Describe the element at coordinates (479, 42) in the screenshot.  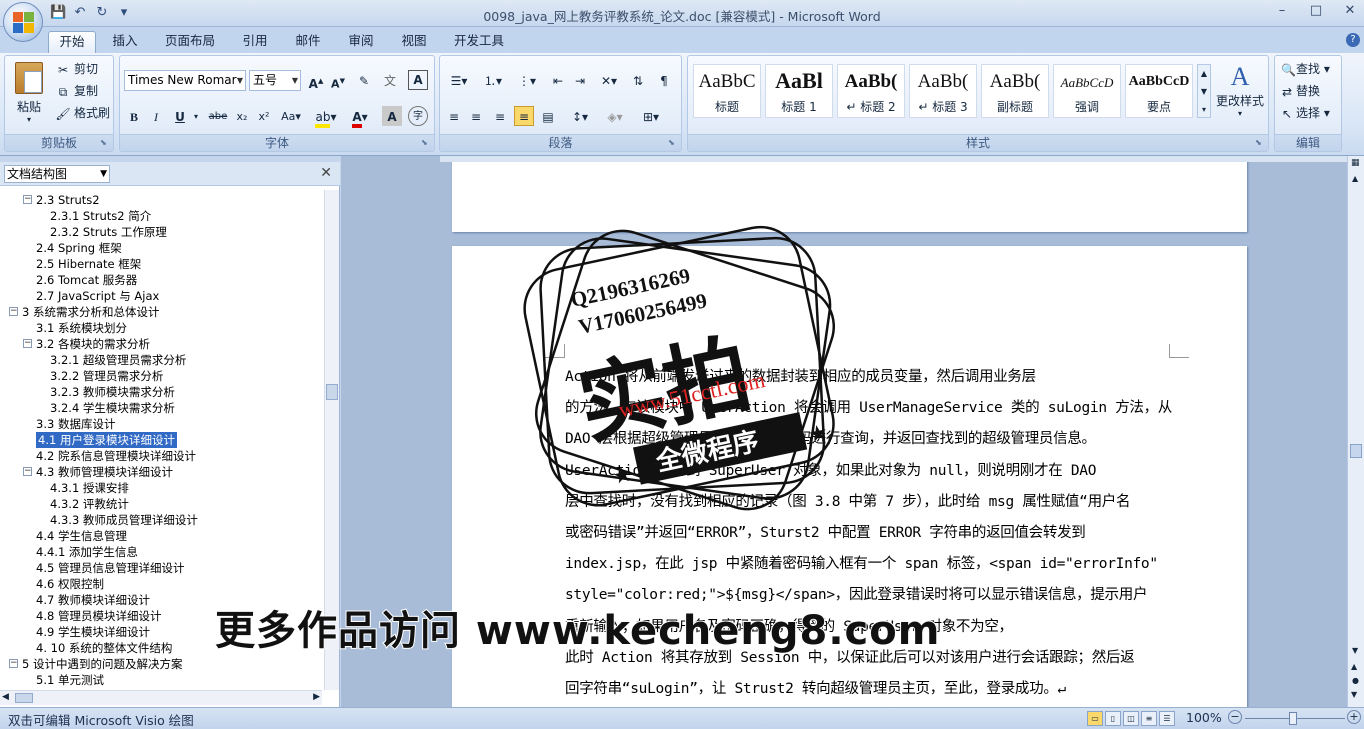
I see `tab-developer: 开发工具` at that location.